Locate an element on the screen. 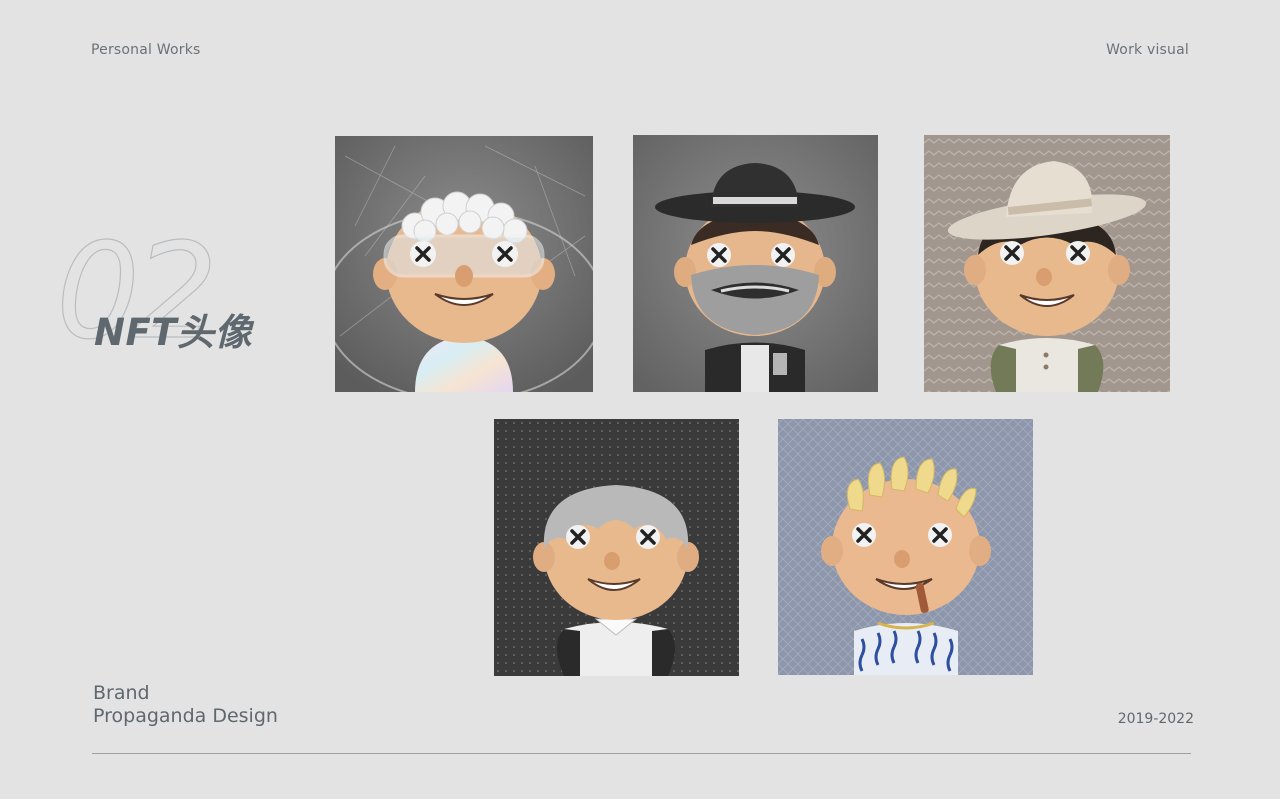 The height and width of the screenshot is (799, 1280). avatar-blond-cigar-icon is located at coordinates (905, 547).